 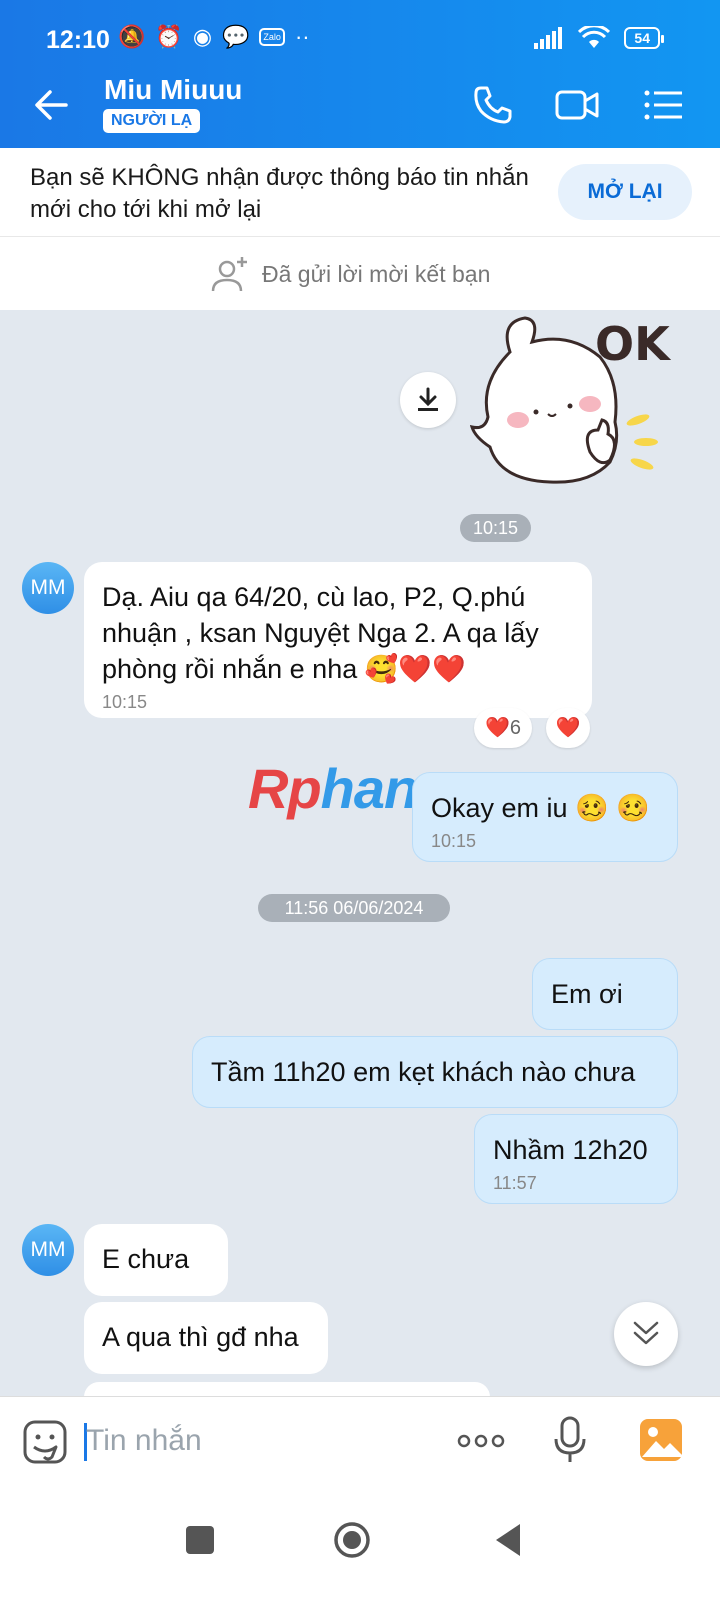 What do you see at coordinates (515, 728) in the screenshot?
I see `reaction-count: 6` at bounding box center [515, 728].